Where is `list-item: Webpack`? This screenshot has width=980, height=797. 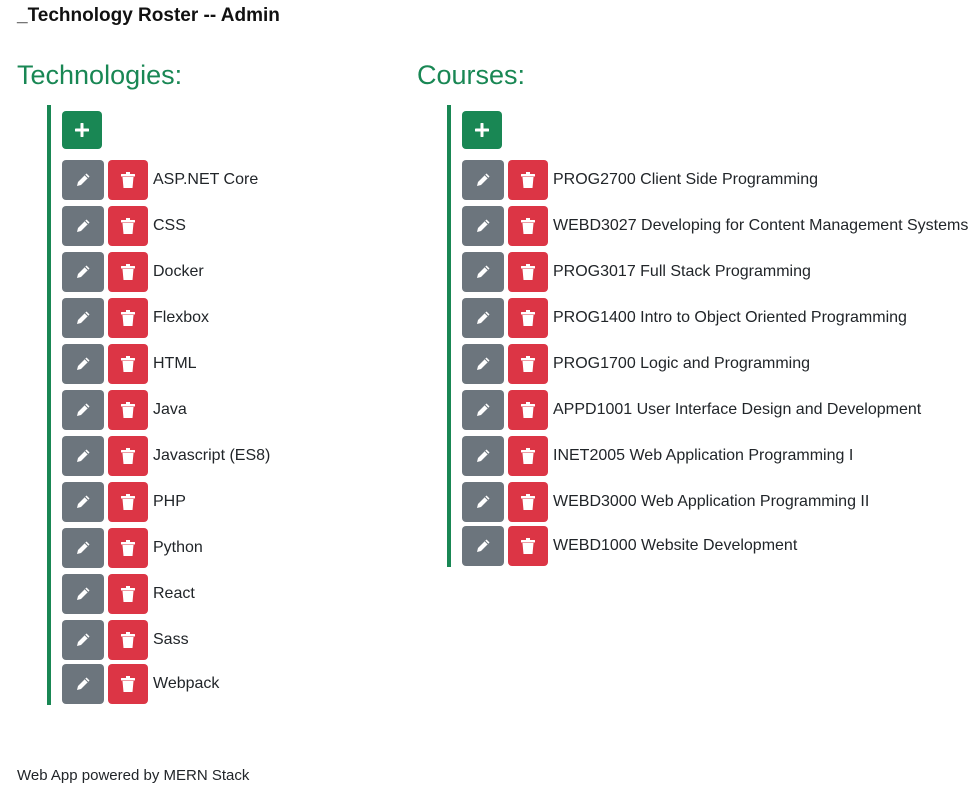 list-item: Webpack is located at coordinates (166, 684).